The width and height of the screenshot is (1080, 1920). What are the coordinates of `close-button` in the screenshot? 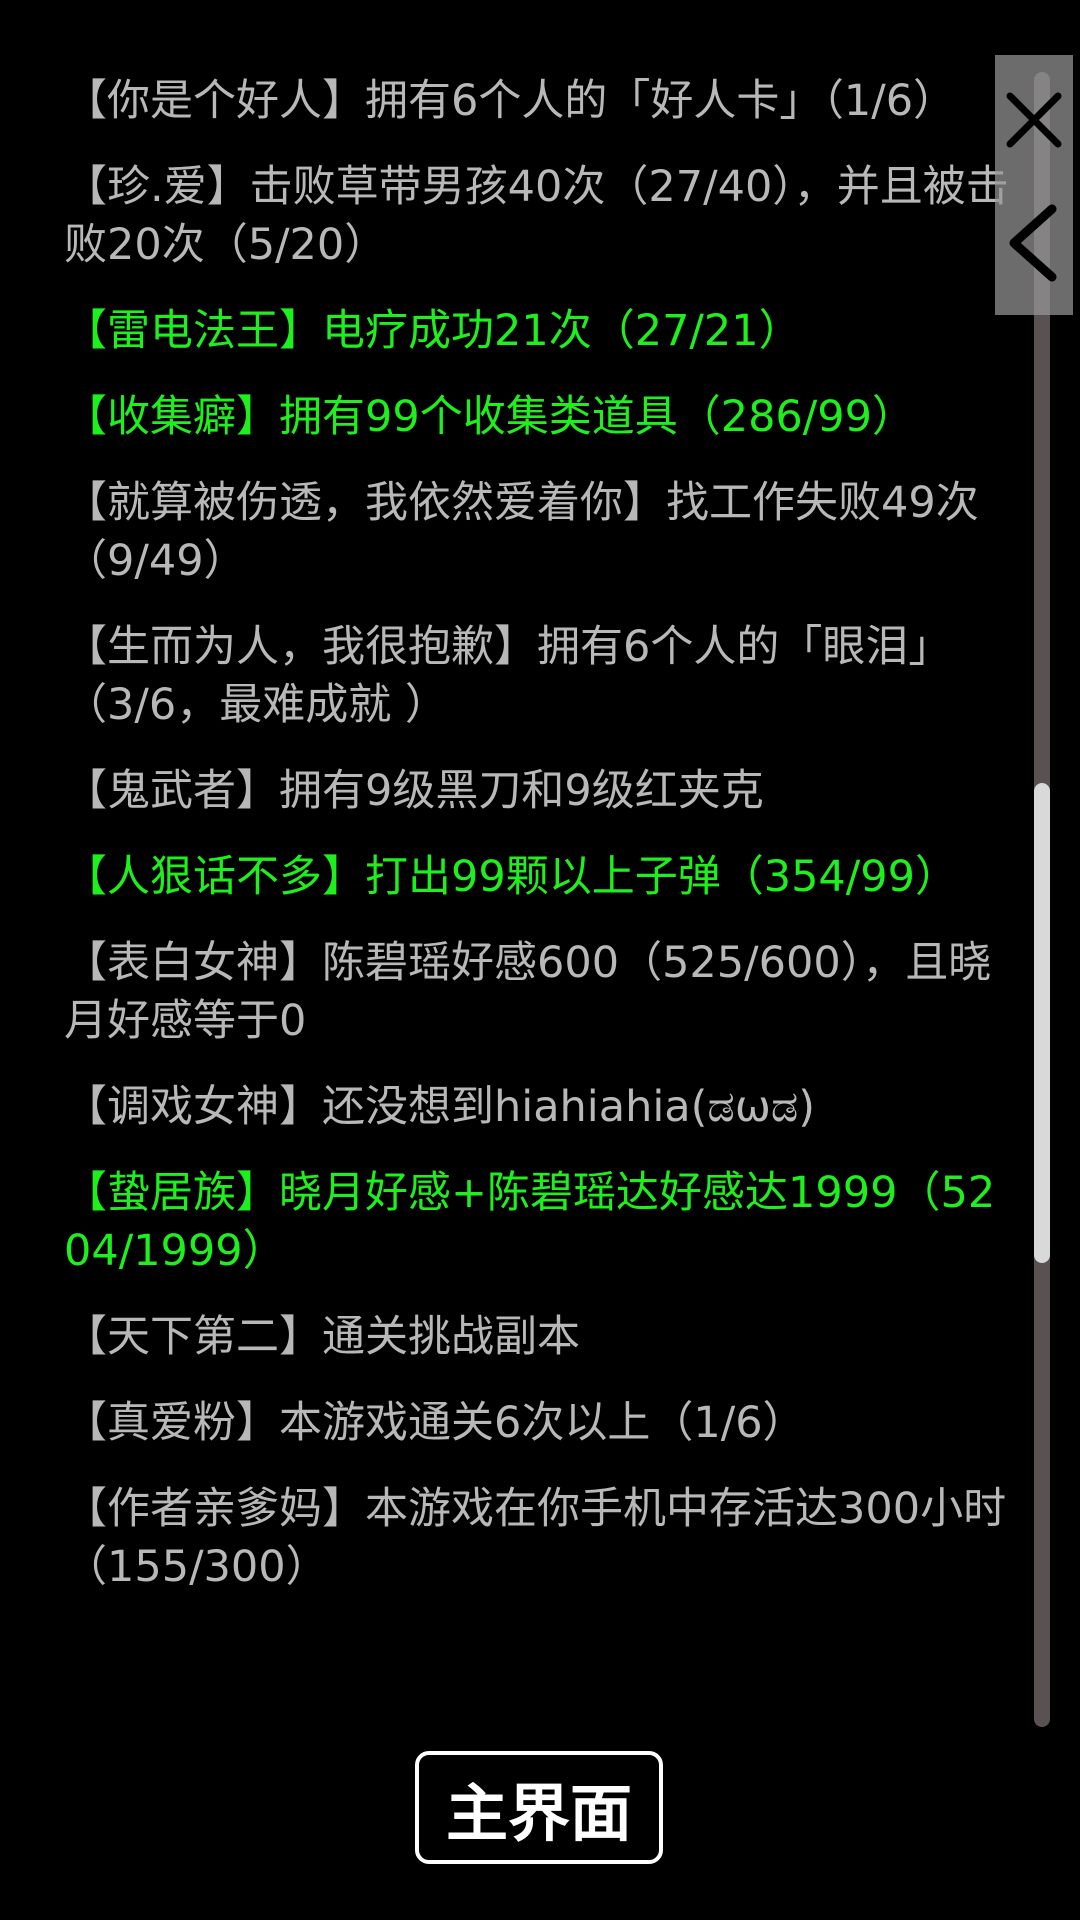 It's located at (1034, 120).